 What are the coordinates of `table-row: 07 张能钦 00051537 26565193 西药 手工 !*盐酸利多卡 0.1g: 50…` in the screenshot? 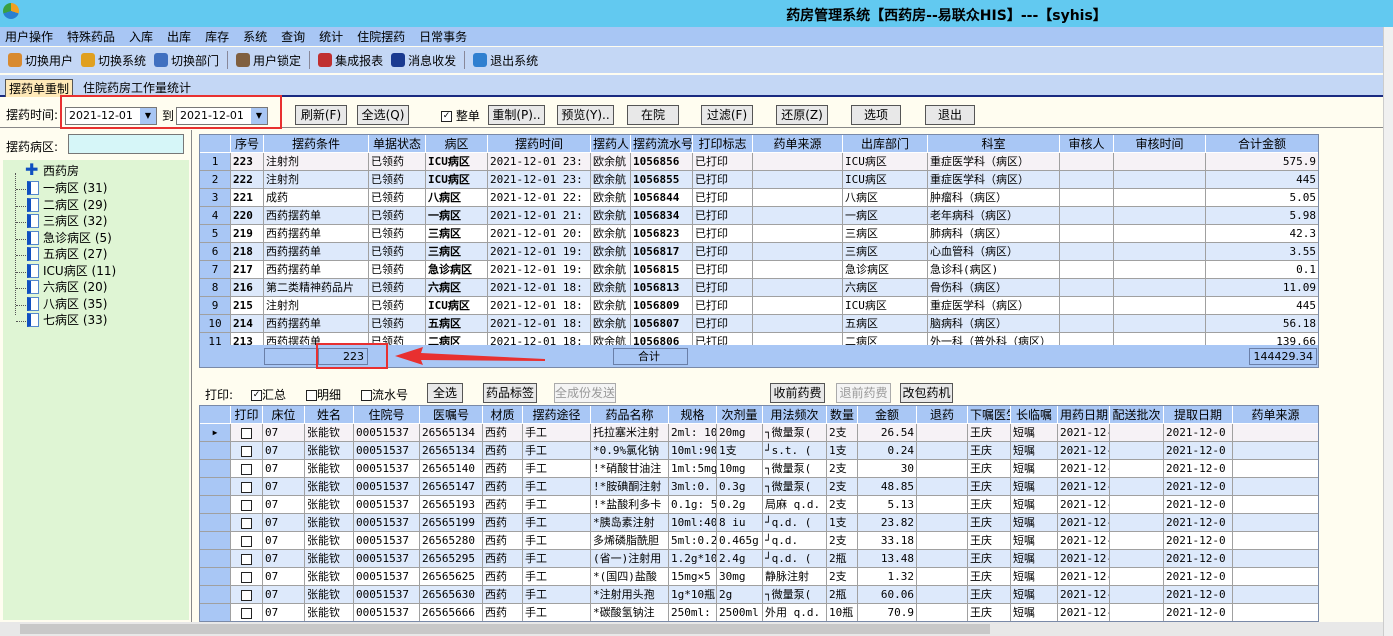 It's located at (759, 505).